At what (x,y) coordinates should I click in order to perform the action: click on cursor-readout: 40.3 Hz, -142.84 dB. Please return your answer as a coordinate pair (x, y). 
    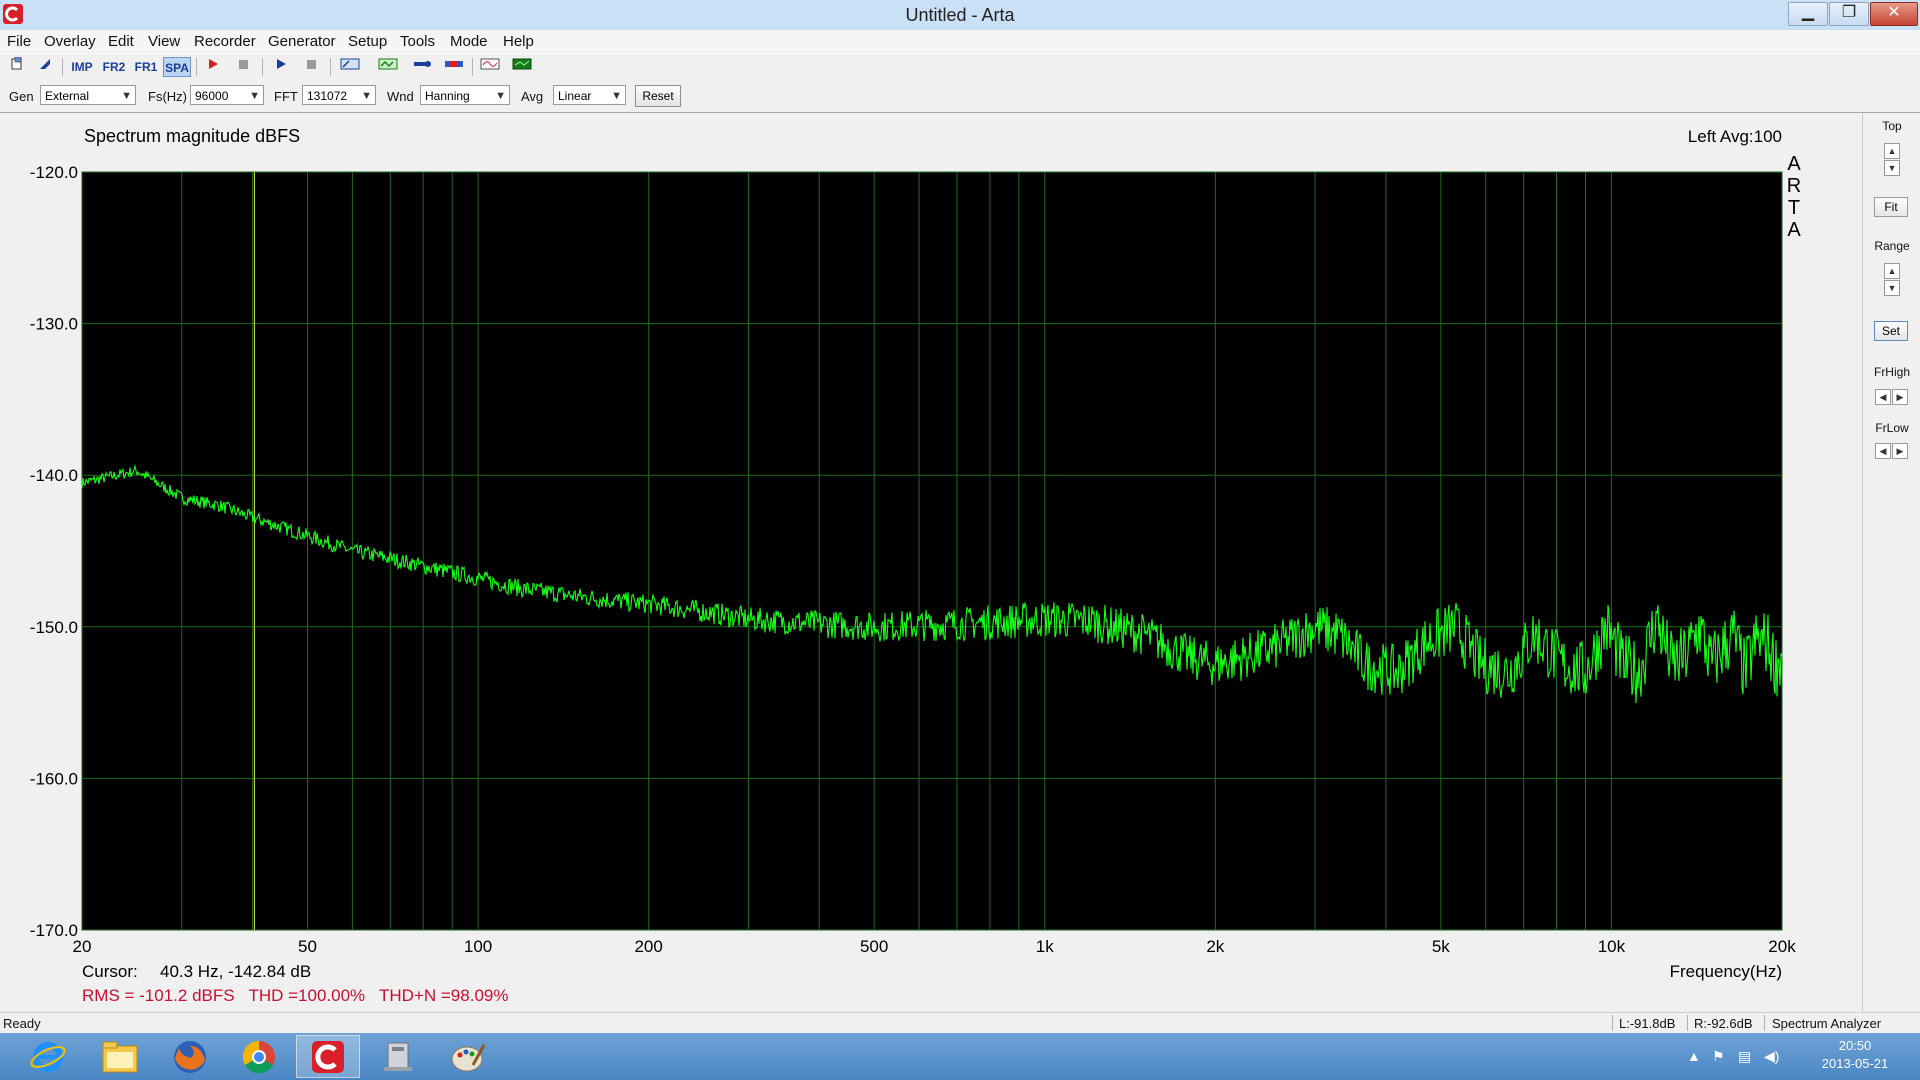
    Looking at the image, I should click on (235, 971).